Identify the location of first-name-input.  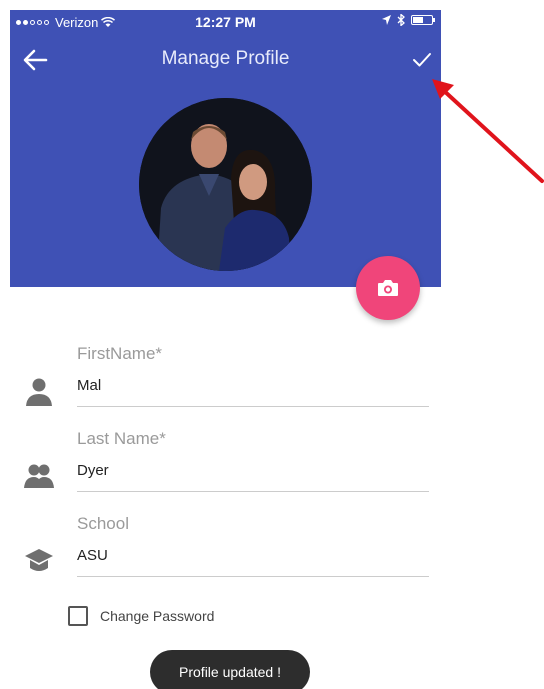
(253, 385).